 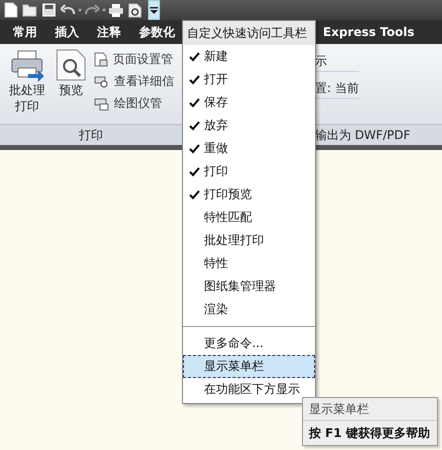 I want to click on ribbon-tab: 注释, so click(x=109, y=32).